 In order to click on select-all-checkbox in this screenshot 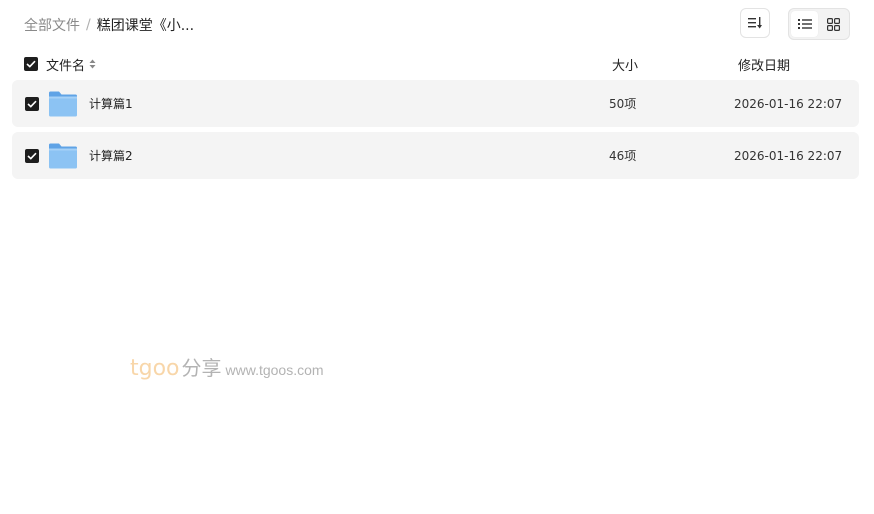, I will do `click(31, 64)`.